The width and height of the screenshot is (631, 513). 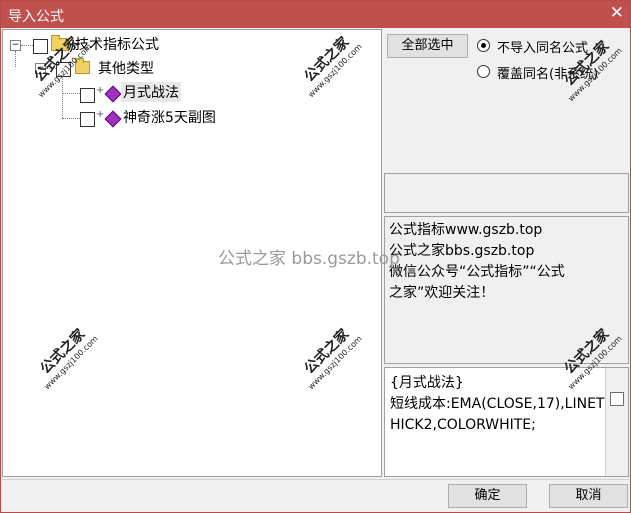 I want to click on info-line: 公式之家bbs.gszb.top, so click(x=462, y=251).